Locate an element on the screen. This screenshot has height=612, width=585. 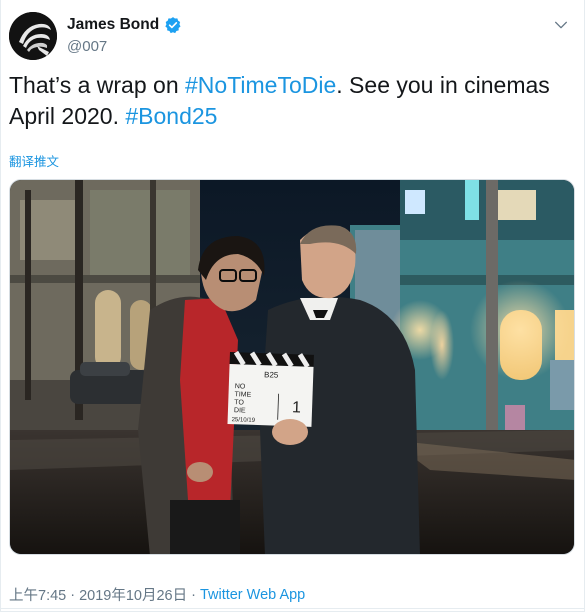
tweet-text-segment: That’s a wrap on is located at coordinates (97, 85).